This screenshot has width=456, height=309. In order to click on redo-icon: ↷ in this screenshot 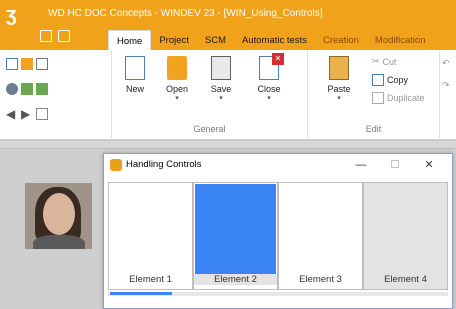, I will do `click(446, 85)`.